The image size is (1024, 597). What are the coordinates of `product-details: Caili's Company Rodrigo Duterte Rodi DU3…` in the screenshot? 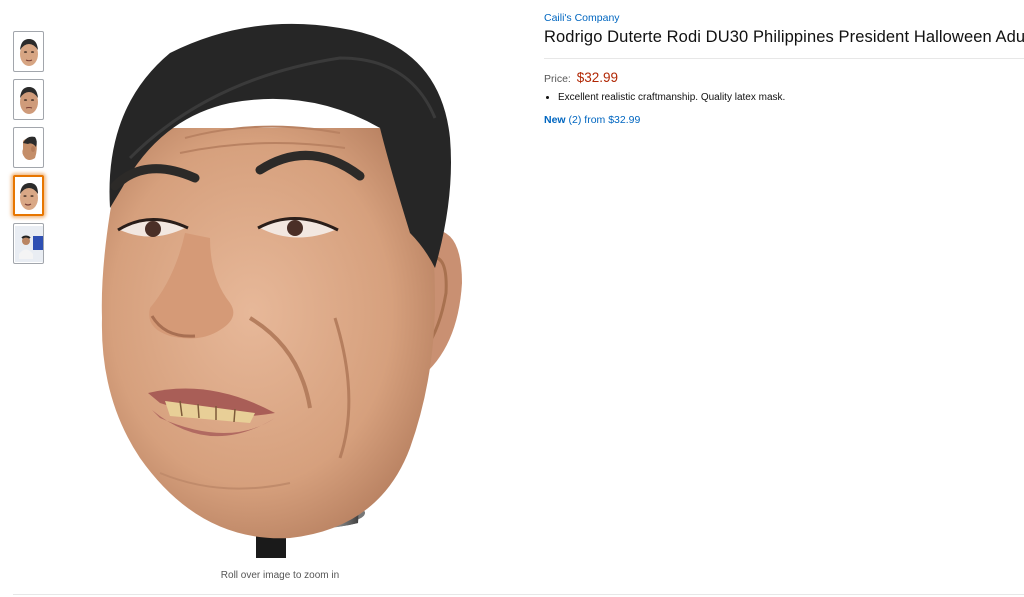 It's located at (784, 69).